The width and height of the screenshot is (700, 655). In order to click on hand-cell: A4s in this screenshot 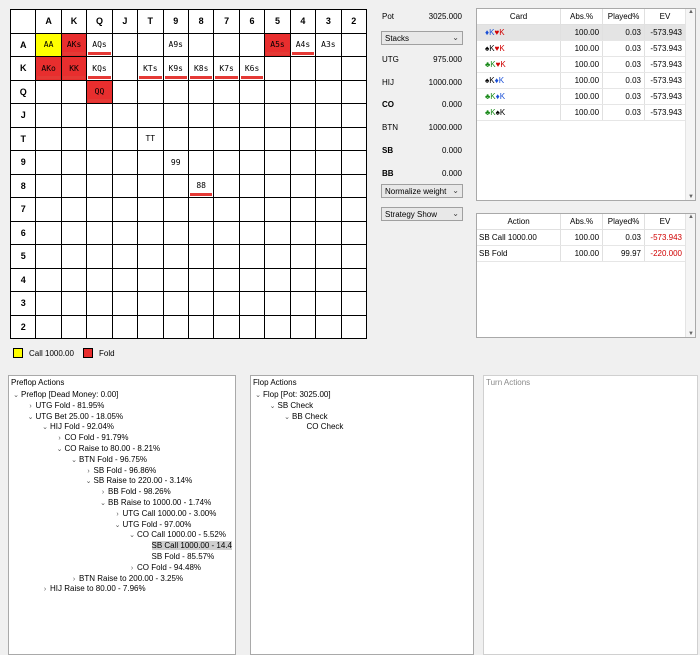, I will do `click(303, 44)`.